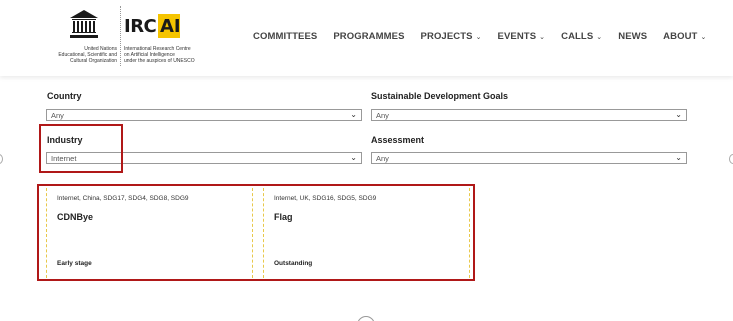  What do you see at coordinates (684, 36) in the screenshot?
I see `nav-about: ABOUT ⌄` at bounding box center [684, 36].